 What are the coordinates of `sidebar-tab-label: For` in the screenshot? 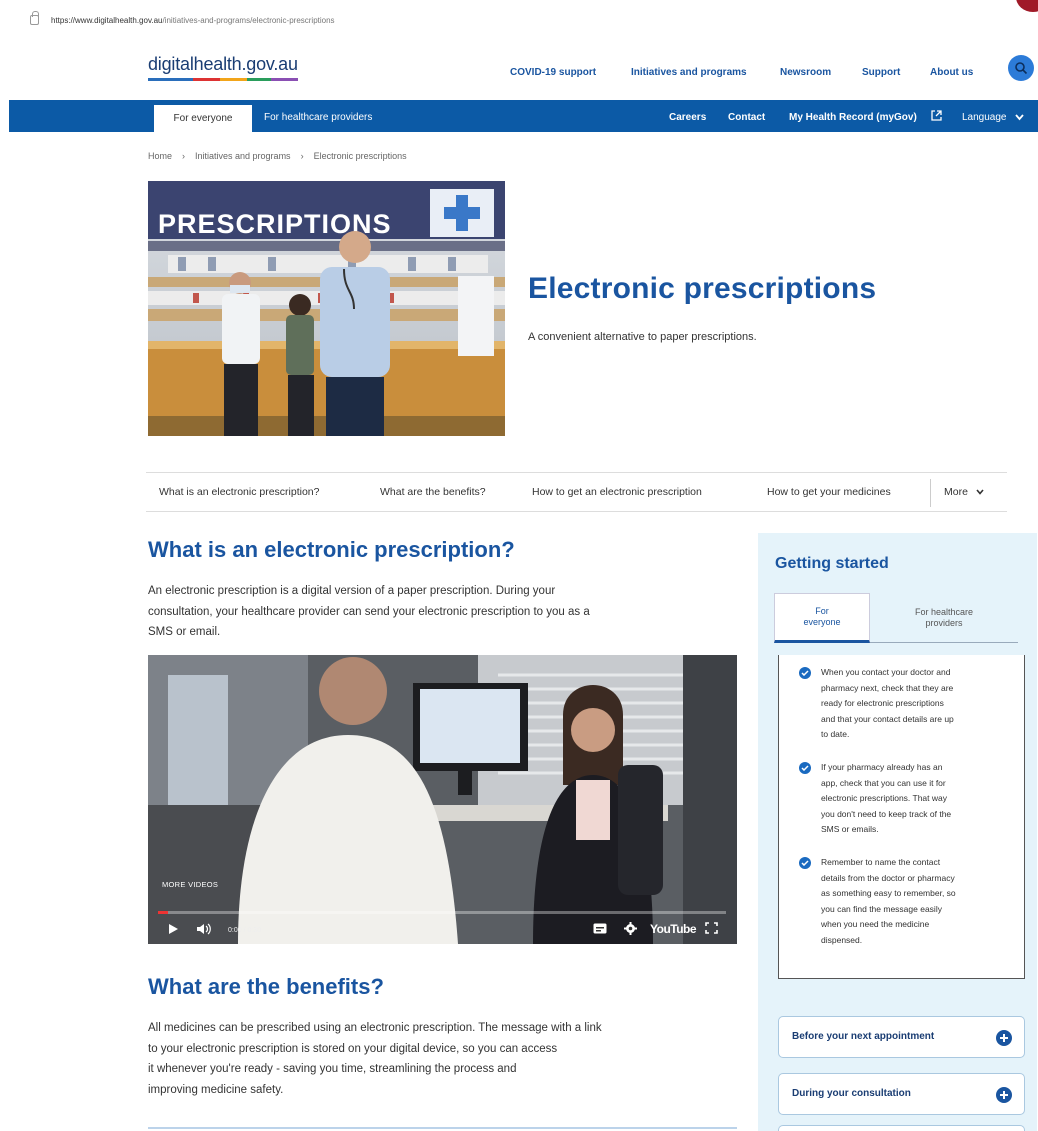 It's located at (822, 611).